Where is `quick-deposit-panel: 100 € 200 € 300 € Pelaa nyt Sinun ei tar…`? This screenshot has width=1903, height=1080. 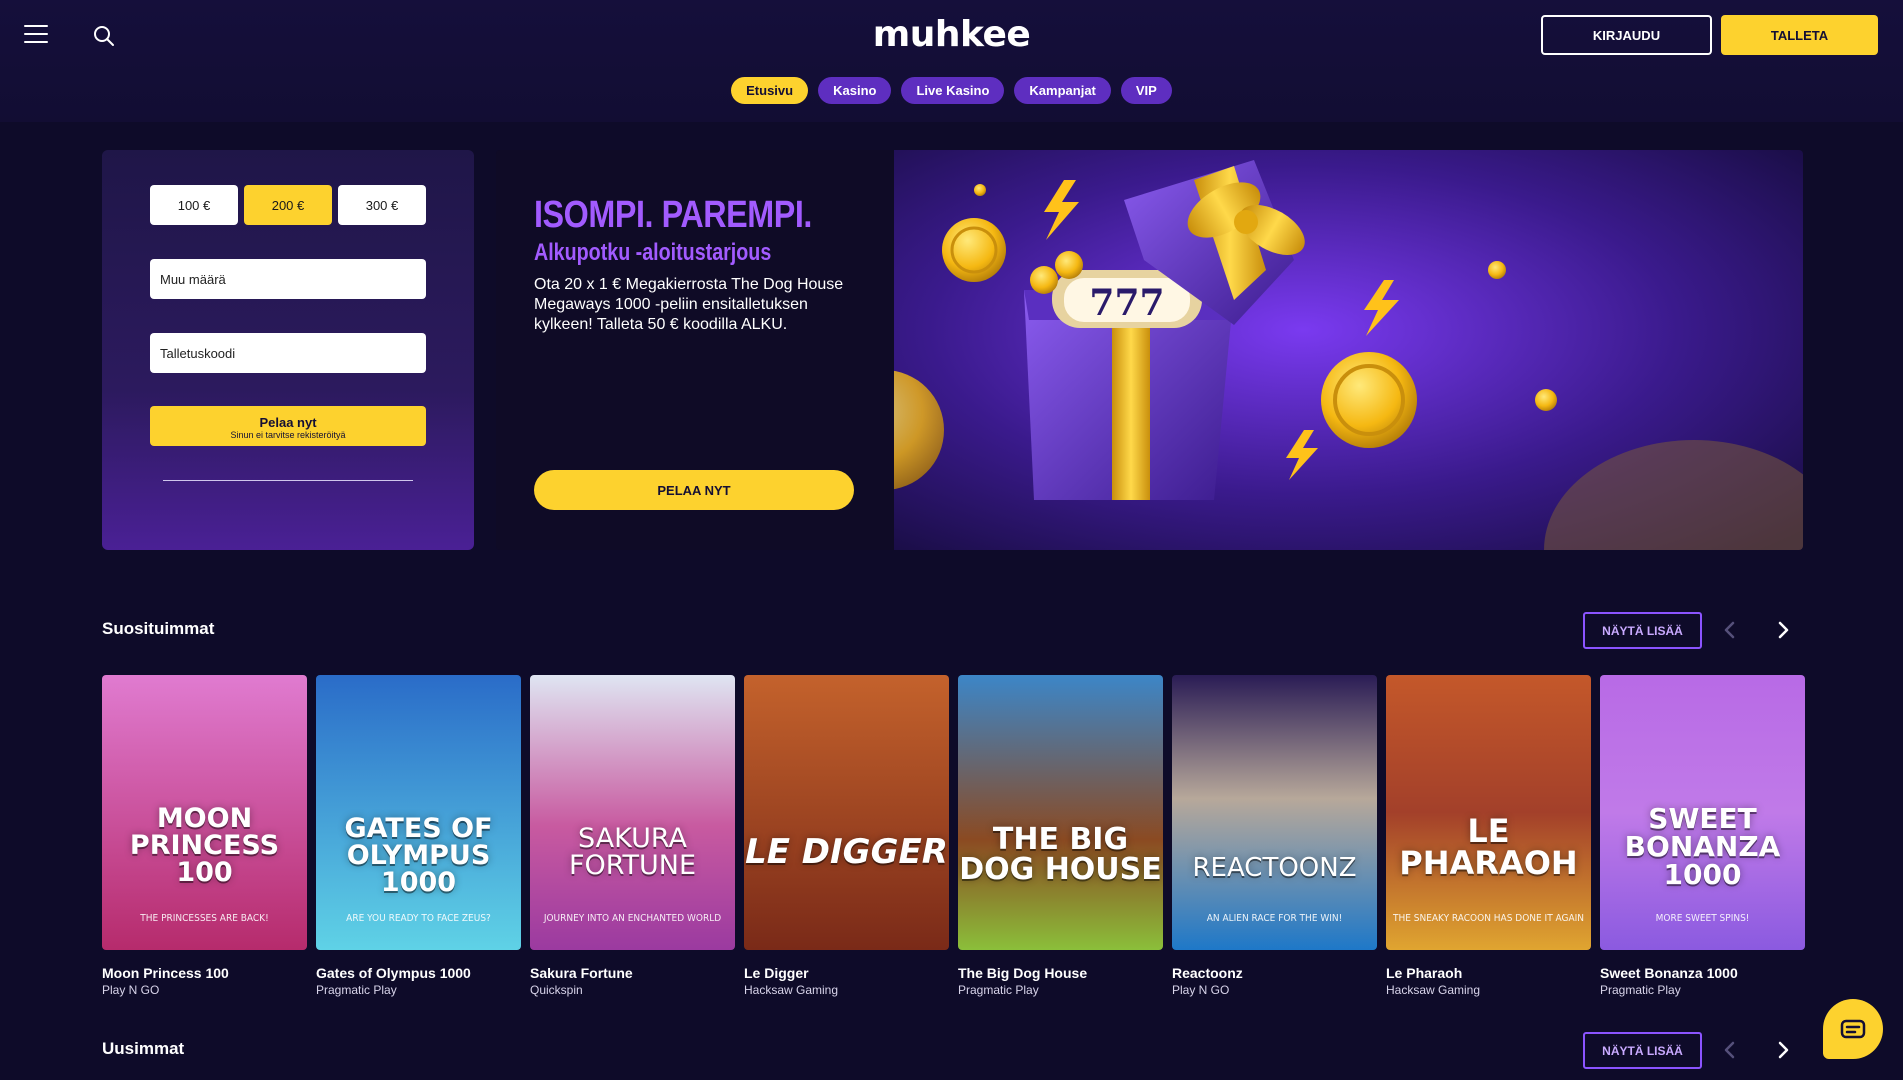
quick-deposit-panel: 100 € 200 € 300 € Pelaa nyt Sinun ei tar… is located at coordinates (288, 350).